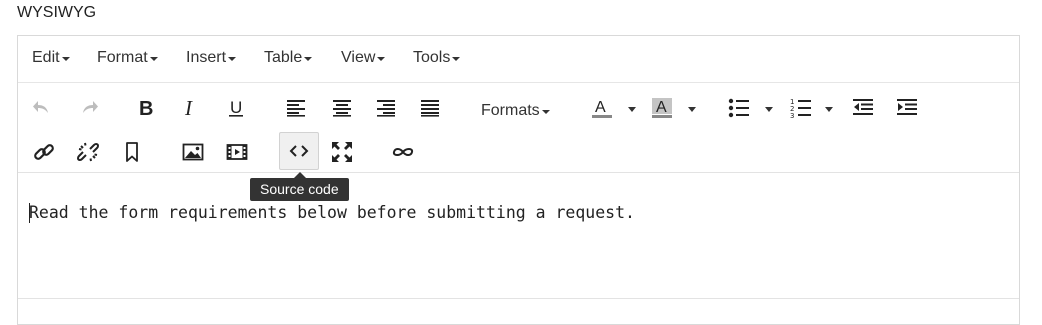 This screenshot has height=325, width=1042. I want to click on bold-icon: B, so click(146, 108).